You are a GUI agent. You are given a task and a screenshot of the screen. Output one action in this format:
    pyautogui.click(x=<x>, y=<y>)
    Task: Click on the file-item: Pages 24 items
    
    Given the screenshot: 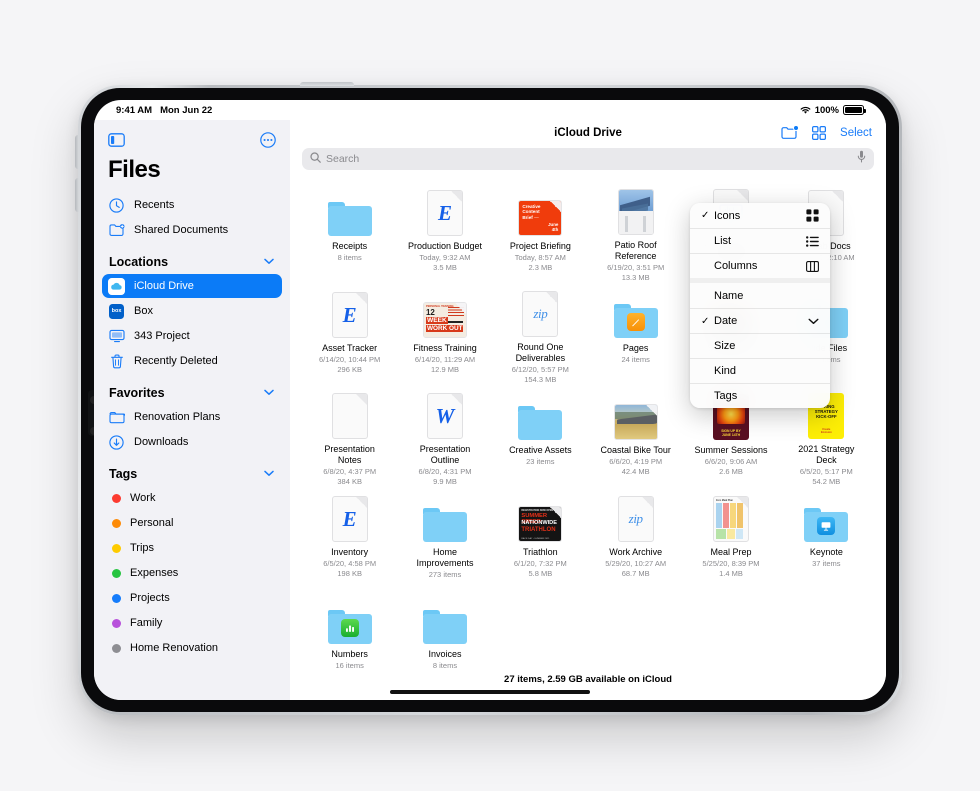 What is the action you would take?
    pyautogui.click(x=635, y=334)
    